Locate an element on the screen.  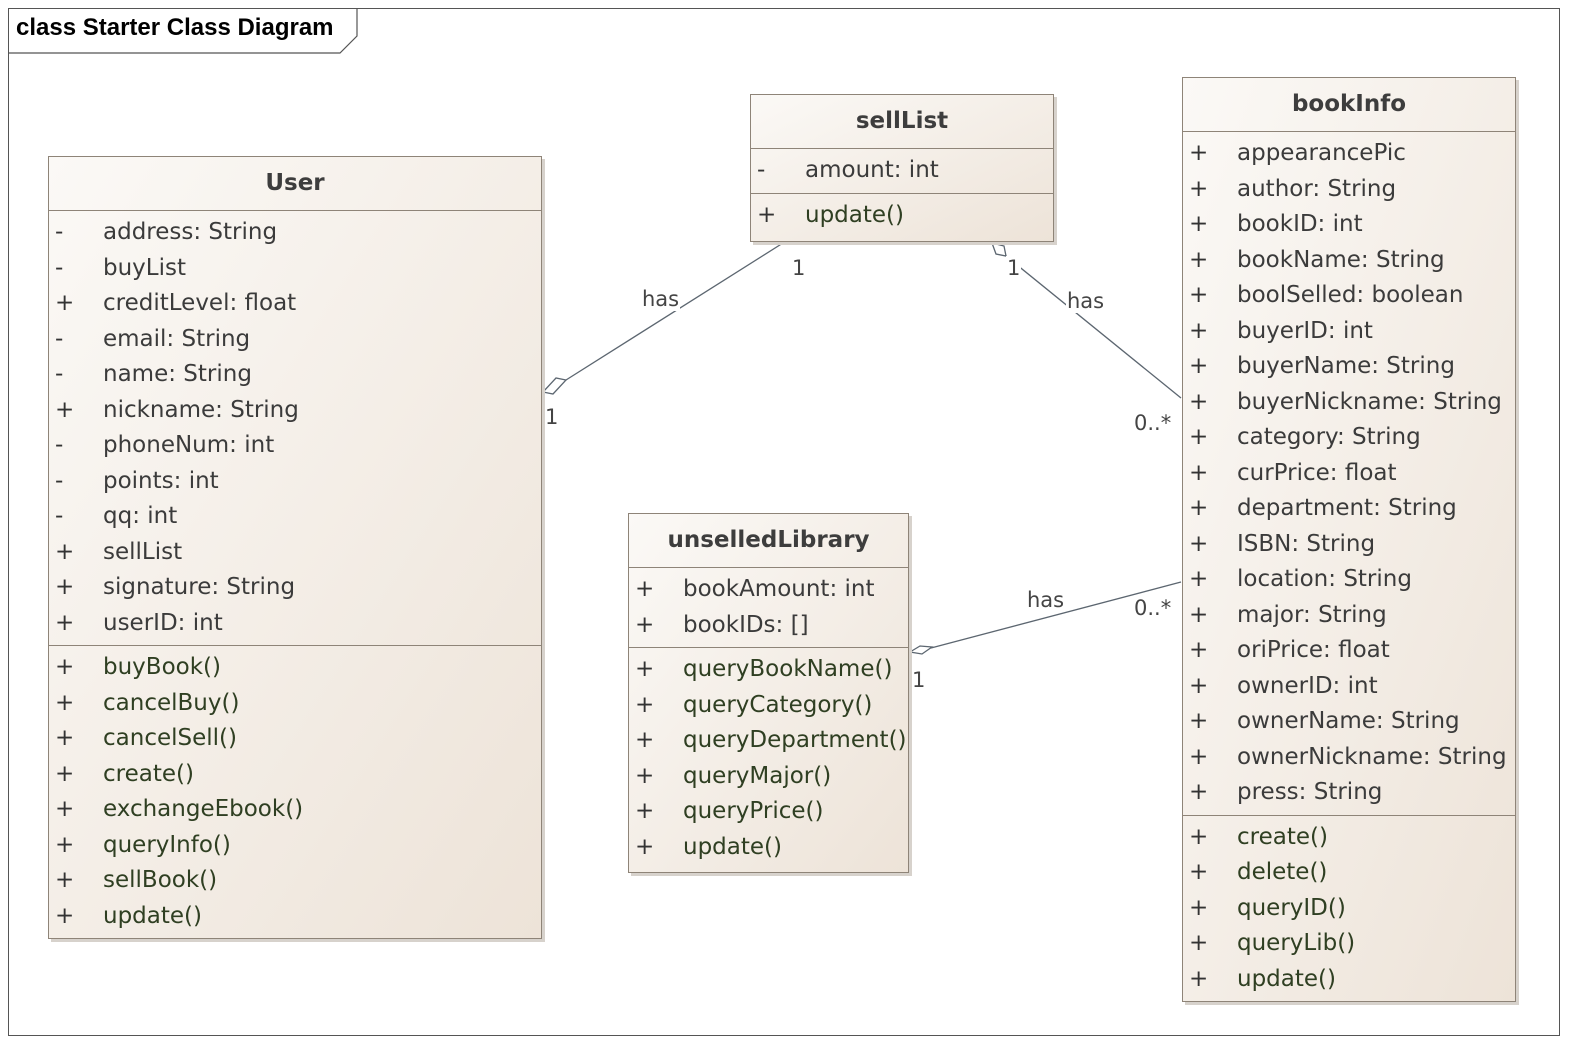
attribute: + bookID: int is located at coordinates (1349, 225).